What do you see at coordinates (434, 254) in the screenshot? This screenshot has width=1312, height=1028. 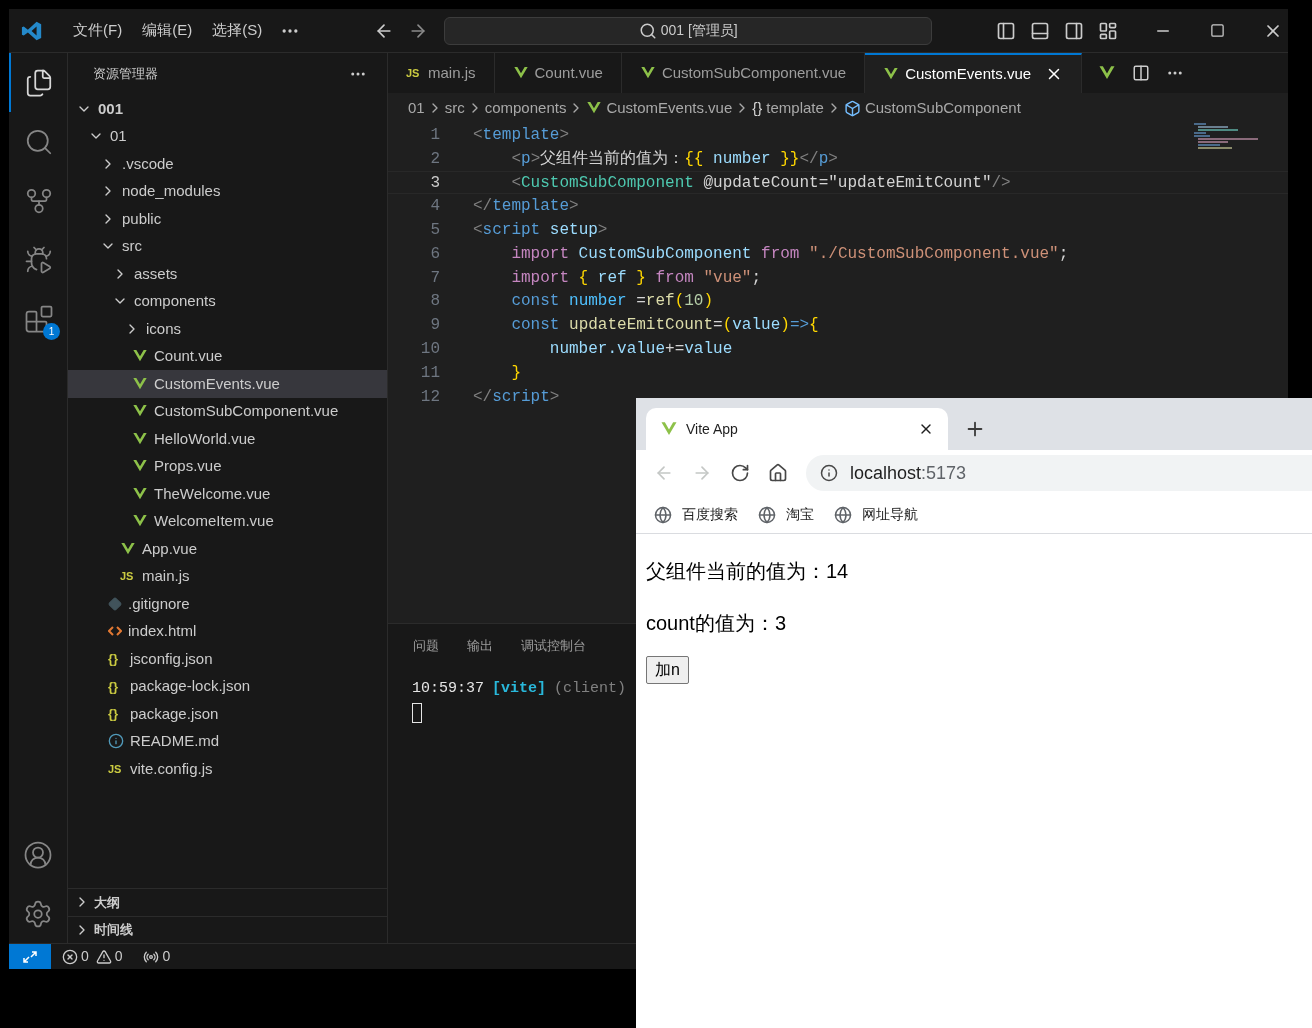 I see `line-number: 6` at bounding box center [434, 254].